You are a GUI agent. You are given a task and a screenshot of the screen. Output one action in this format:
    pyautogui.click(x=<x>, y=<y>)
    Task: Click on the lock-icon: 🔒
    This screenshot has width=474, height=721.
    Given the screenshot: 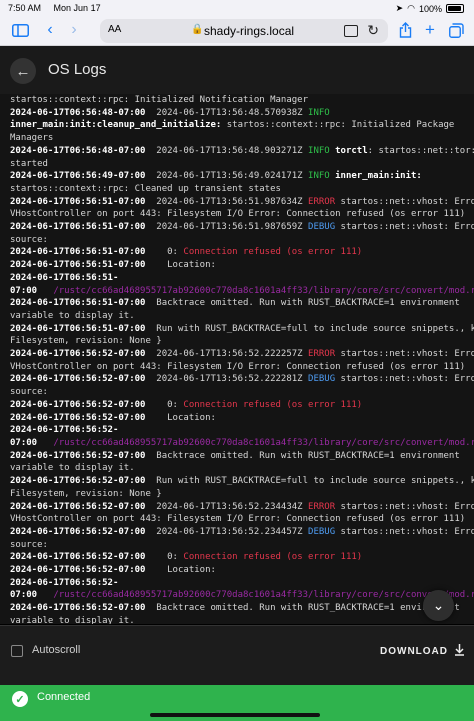 What is the action you would take?
    pyautogui.click(x=197, y=29)
    